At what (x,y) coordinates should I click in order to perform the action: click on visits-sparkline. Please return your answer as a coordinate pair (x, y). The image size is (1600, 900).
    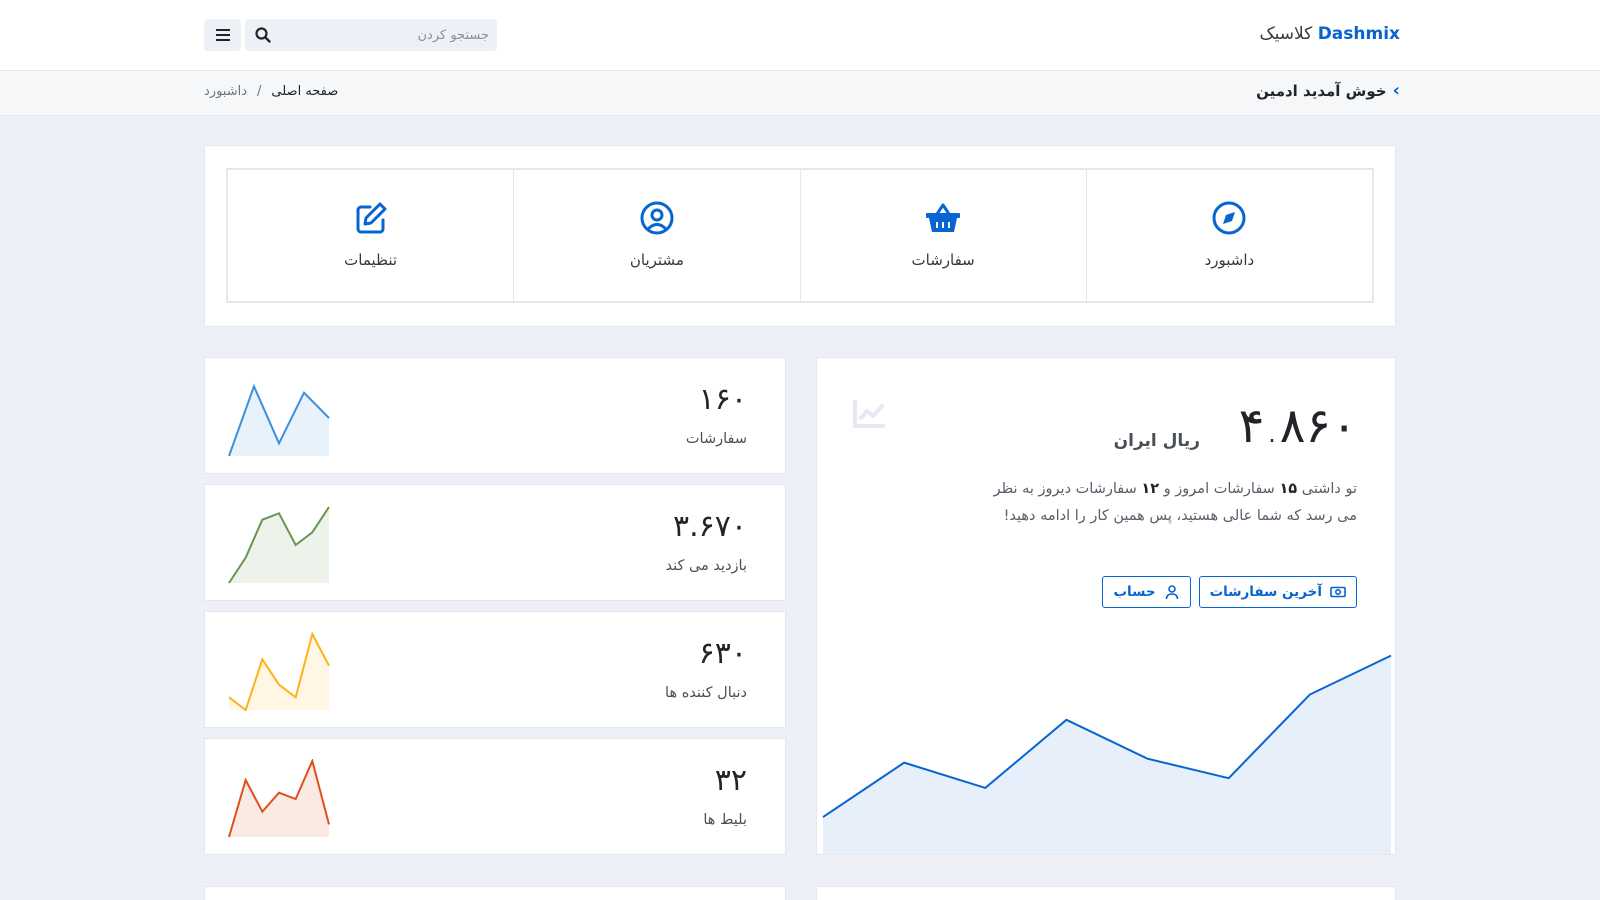
    Looking at the image, I should click on (279, 545).